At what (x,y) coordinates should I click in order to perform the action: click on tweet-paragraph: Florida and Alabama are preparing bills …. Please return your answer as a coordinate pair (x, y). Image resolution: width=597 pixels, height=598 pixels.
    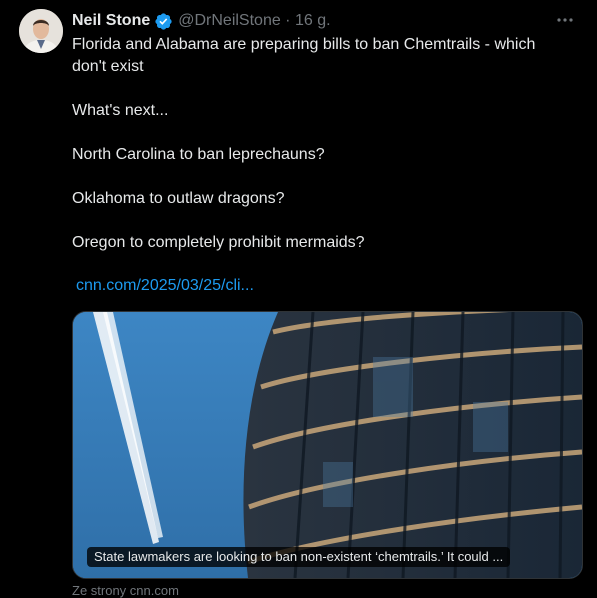
    Looking at the image, I should click on (304, 55).